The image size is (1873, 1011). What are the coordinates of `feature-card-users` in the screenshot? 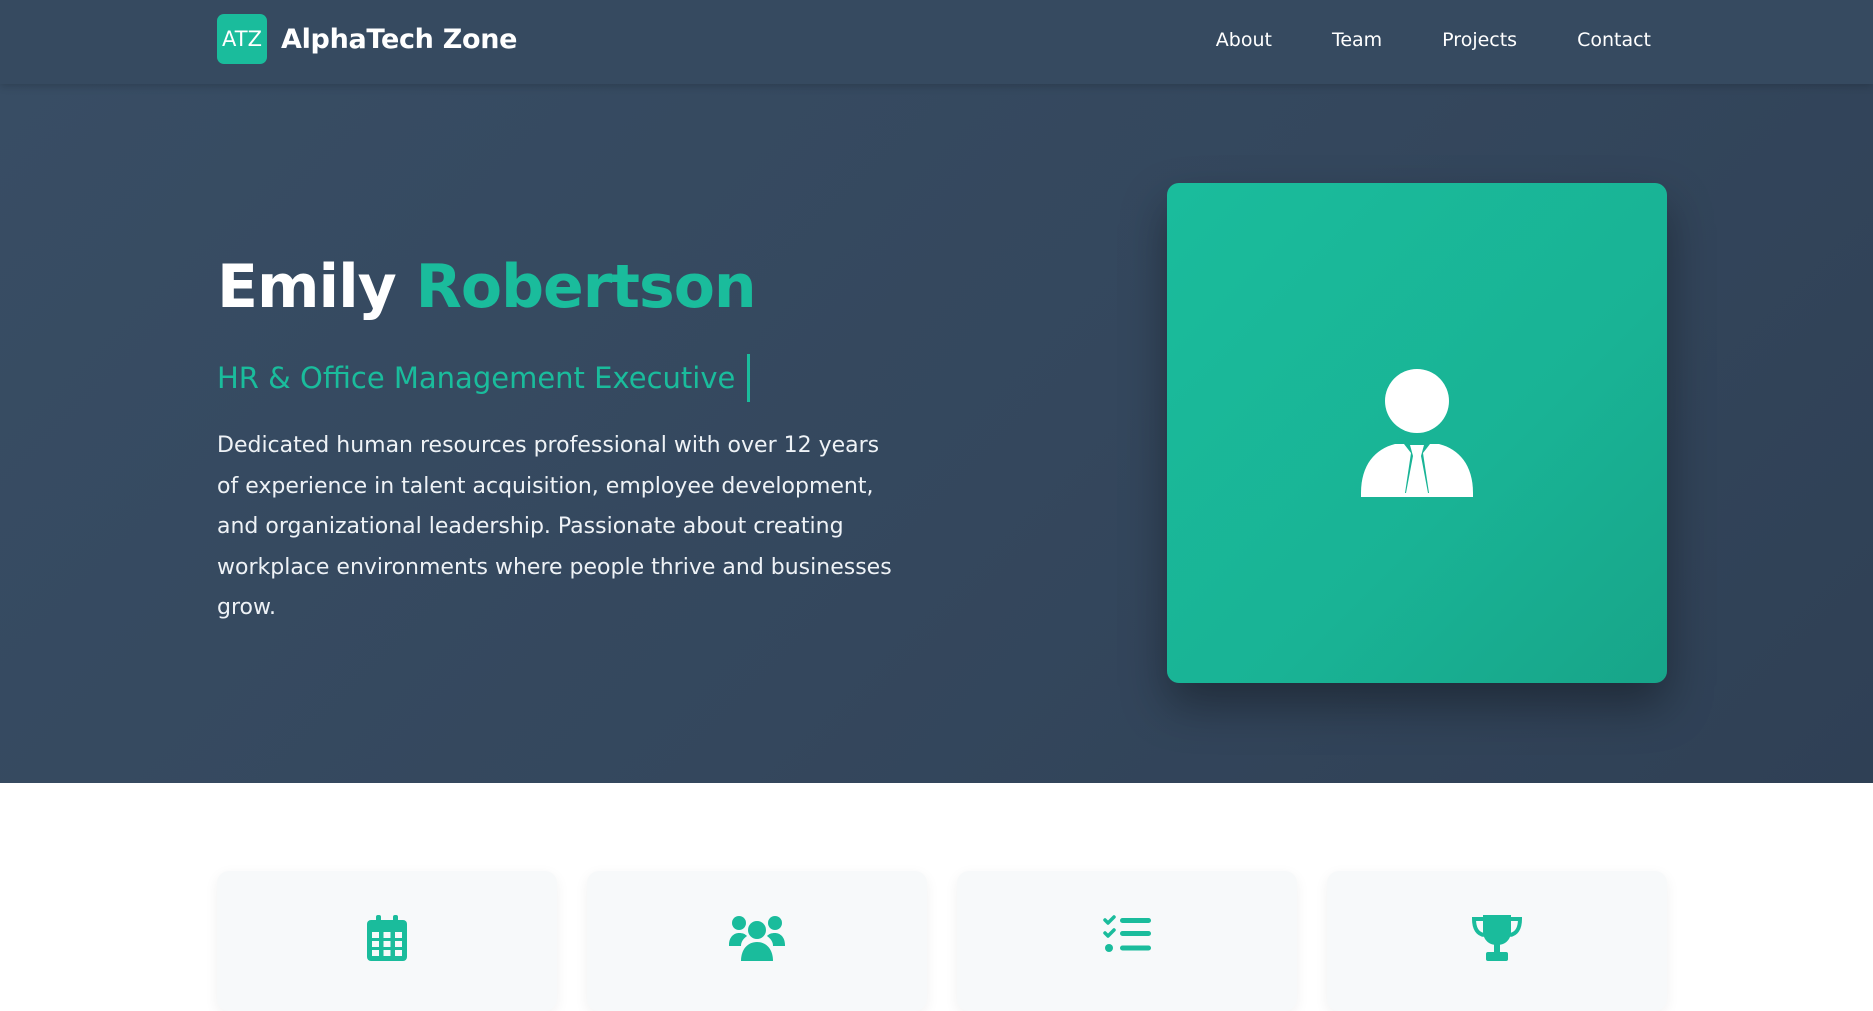 It's located at (757, 941).